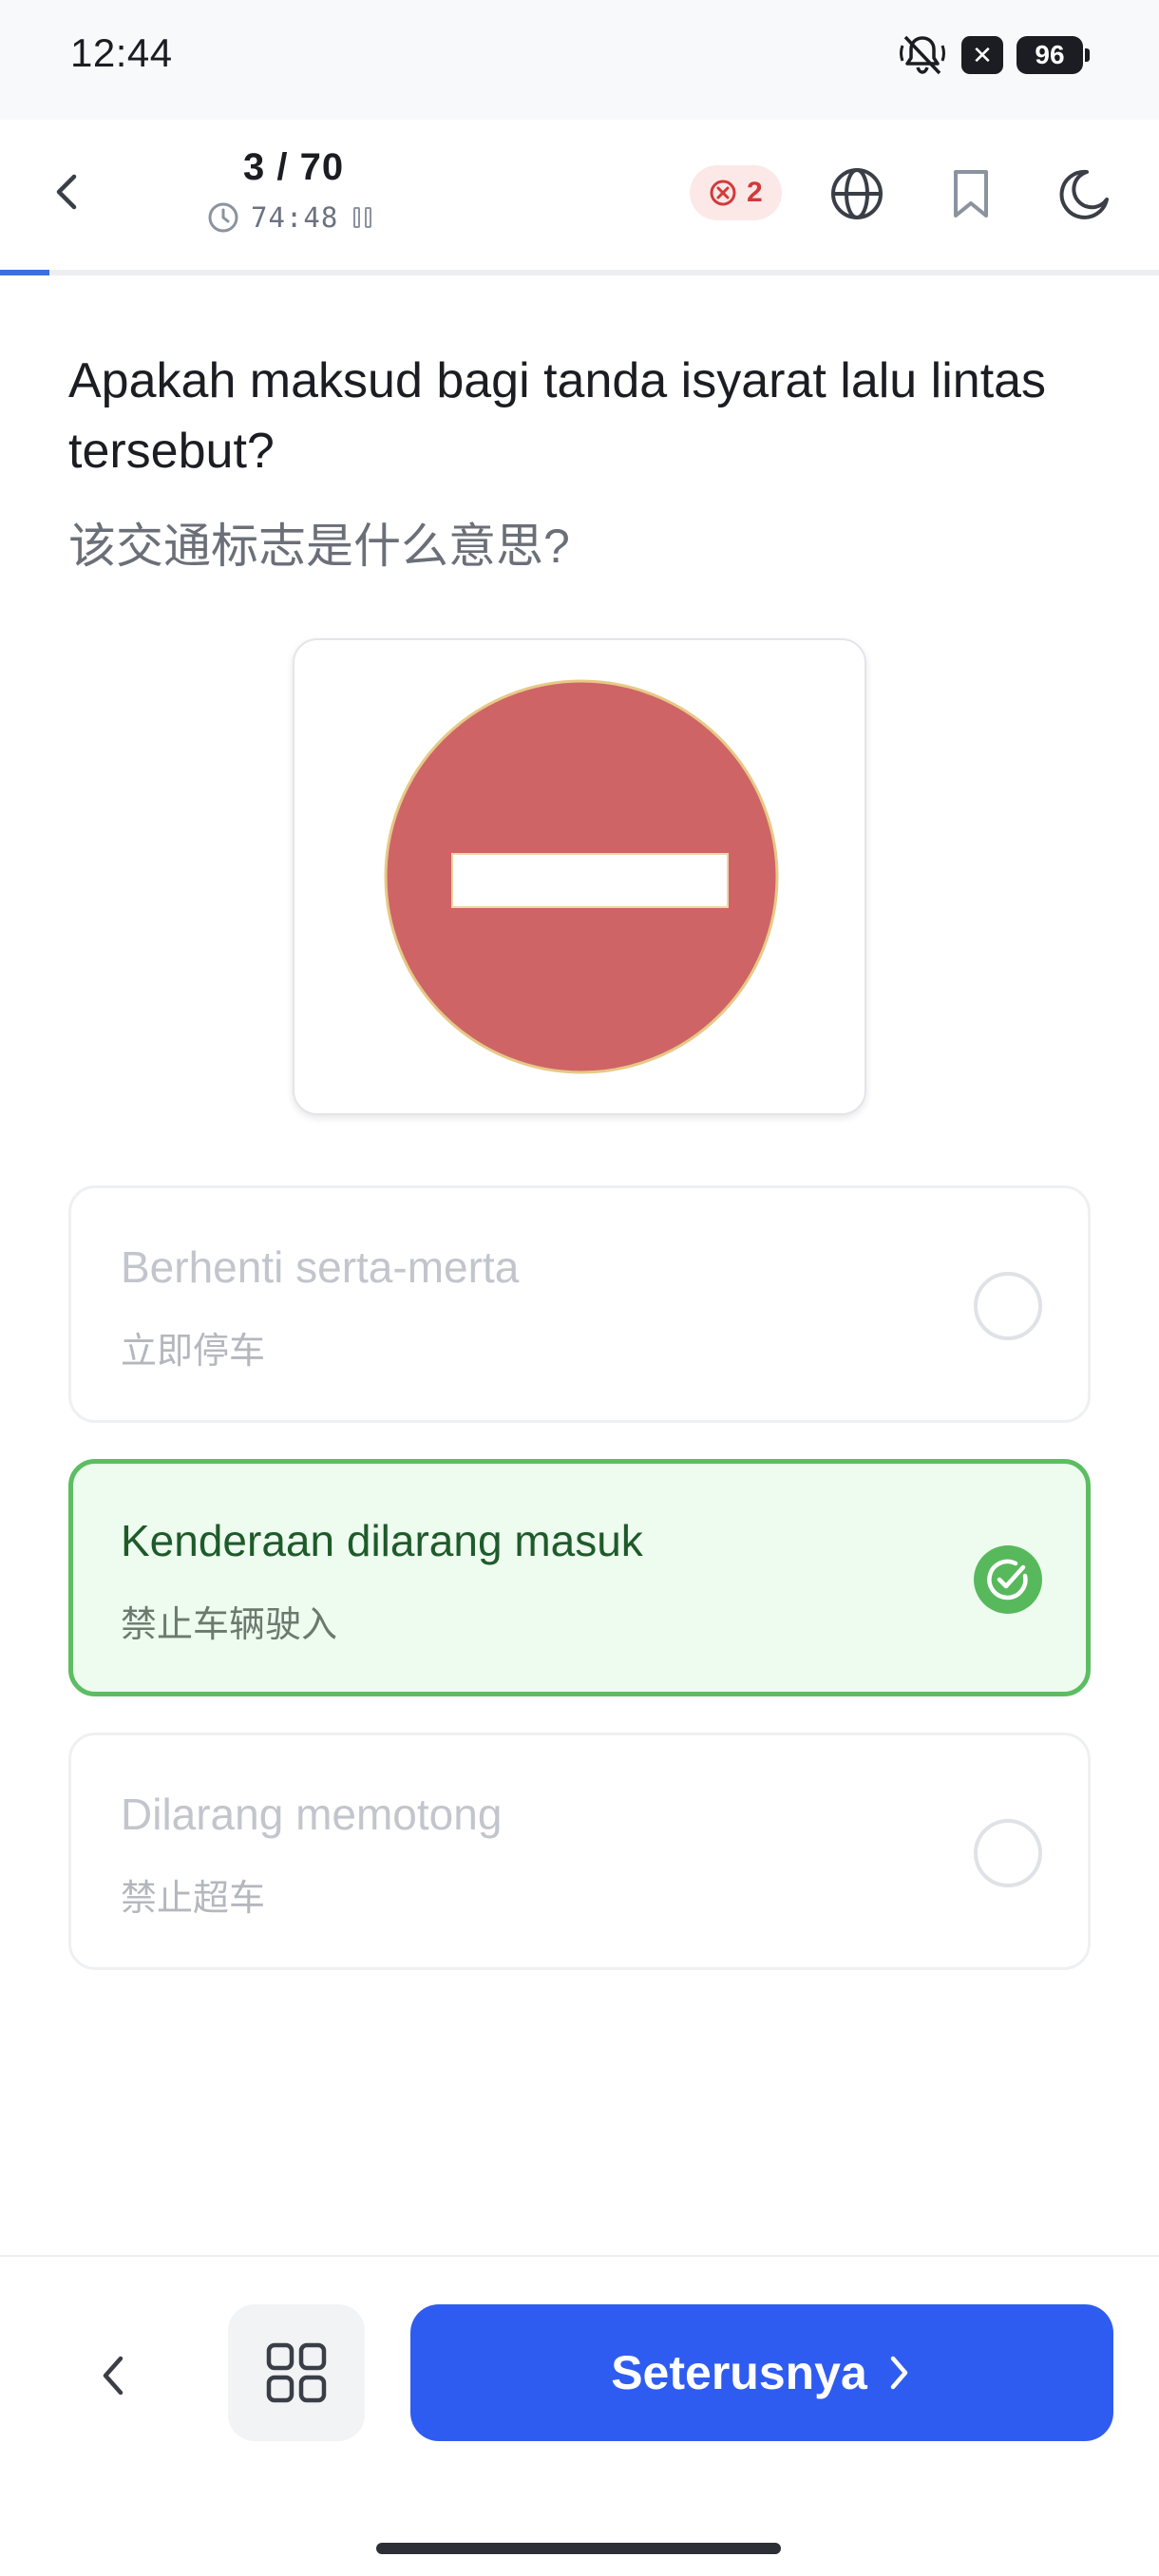 The width and height of the screenshot is (1159, 2576). I want to click on option-label-malay: Dilarang memotong, so click(312, 1814).